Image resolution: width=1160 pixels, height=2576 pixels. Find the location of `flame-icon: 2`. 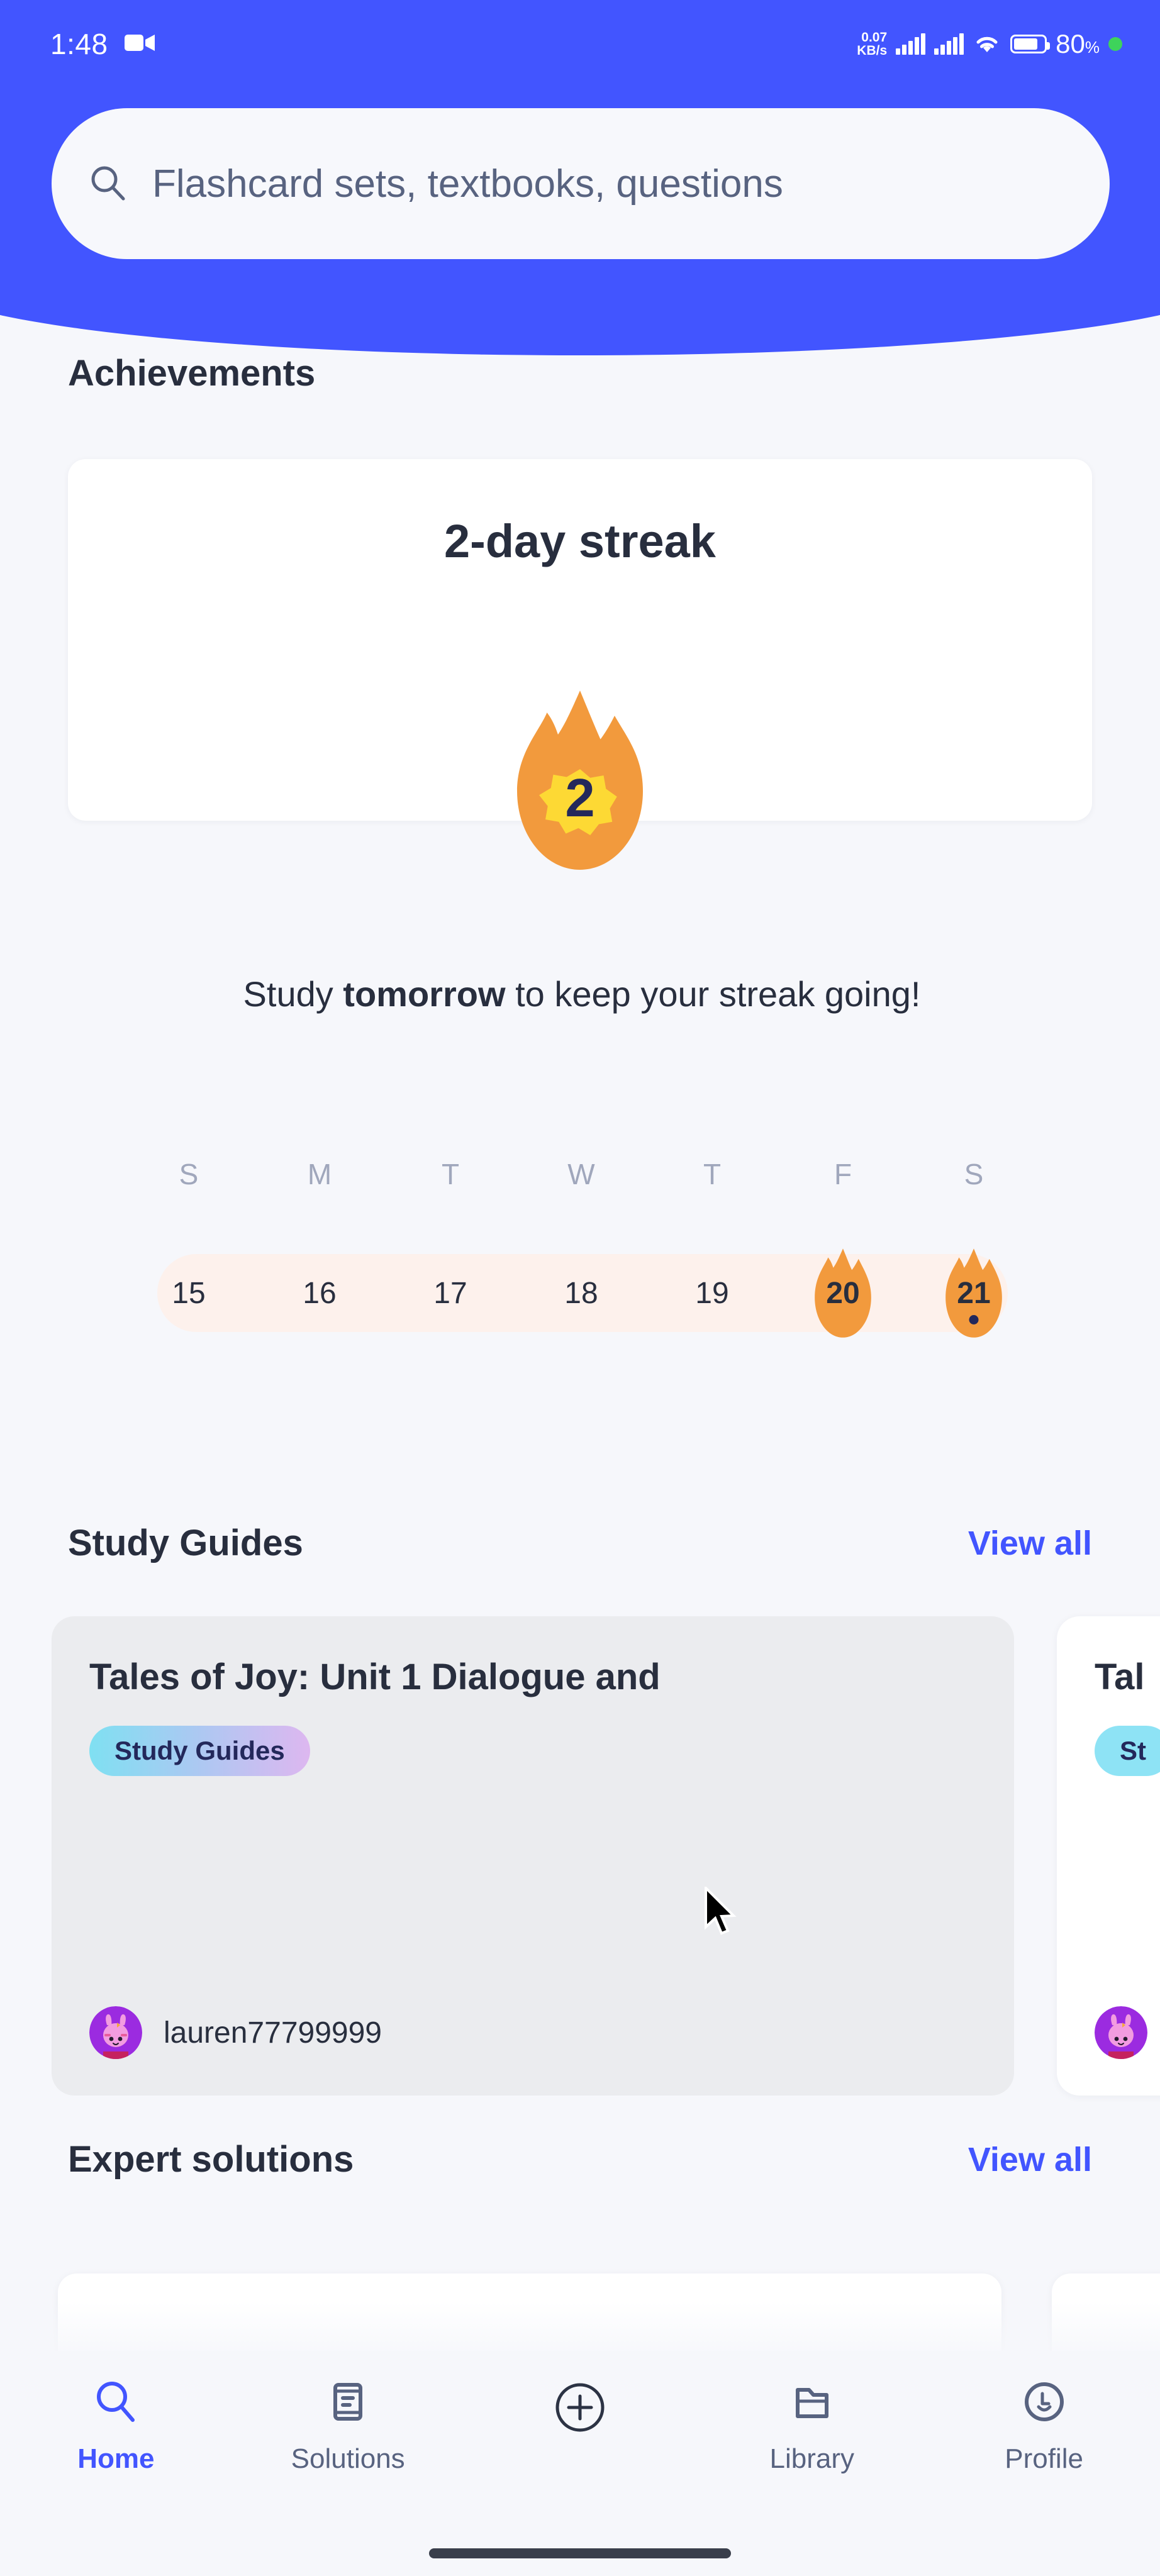

flame-icon: 2 is located at coordinates (580, 780).